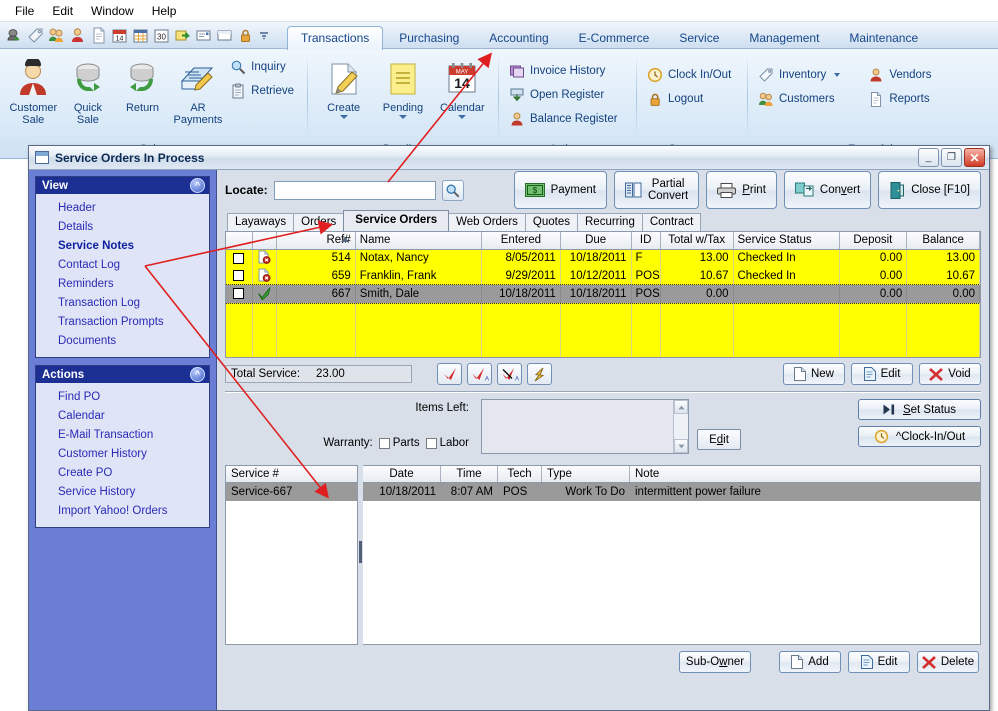 The height and width of the screenshot is (711, 998). What do you see at coordinates (469, 474) in the screenshot?
I see `notes-col-time: Time` at bounding box center [469, 474].